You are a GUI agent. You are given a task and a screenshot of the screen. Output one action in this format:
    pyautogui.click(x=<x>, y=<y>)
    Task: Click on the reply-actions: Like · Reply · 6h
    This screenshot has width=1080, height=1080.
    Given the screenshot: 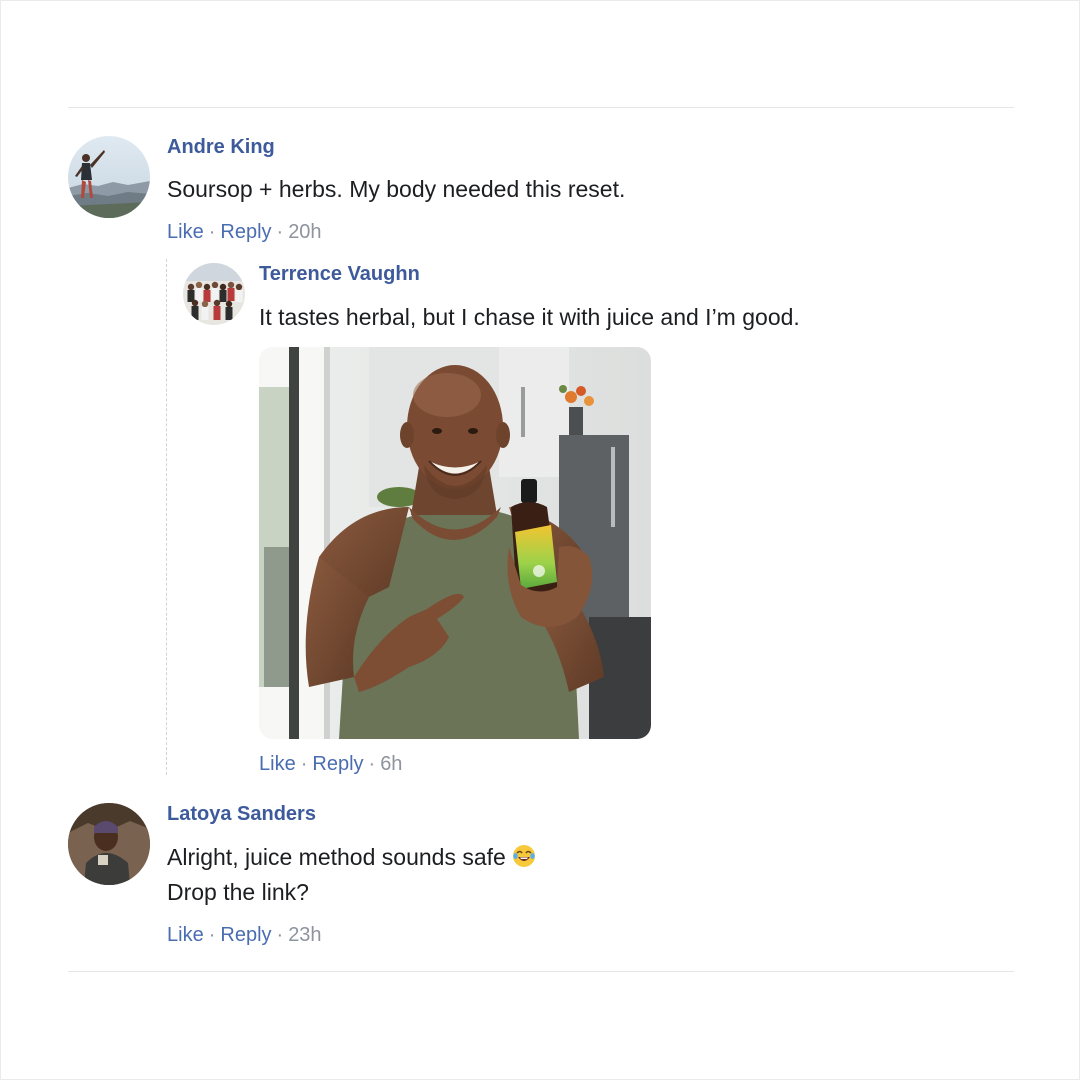 What is the action you would take?
    pyautogui.click(x=330, y=764)
    